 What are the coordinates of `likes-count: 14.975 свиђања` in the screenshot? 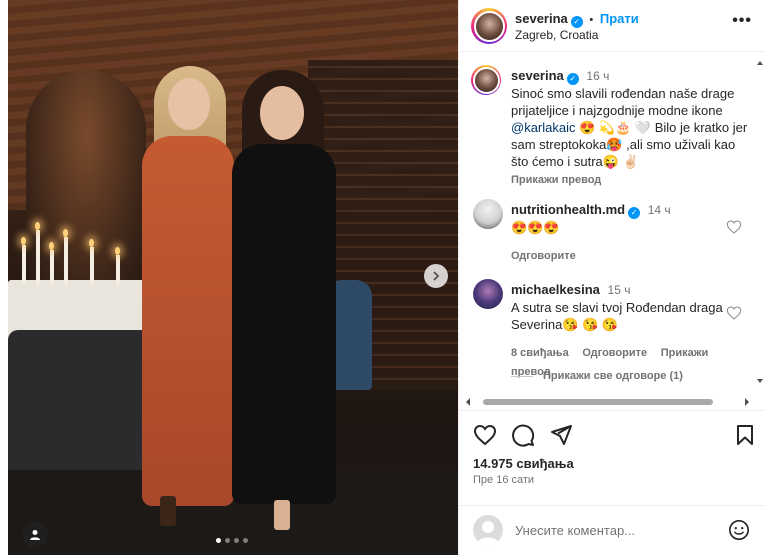 It's located at (523, 463).